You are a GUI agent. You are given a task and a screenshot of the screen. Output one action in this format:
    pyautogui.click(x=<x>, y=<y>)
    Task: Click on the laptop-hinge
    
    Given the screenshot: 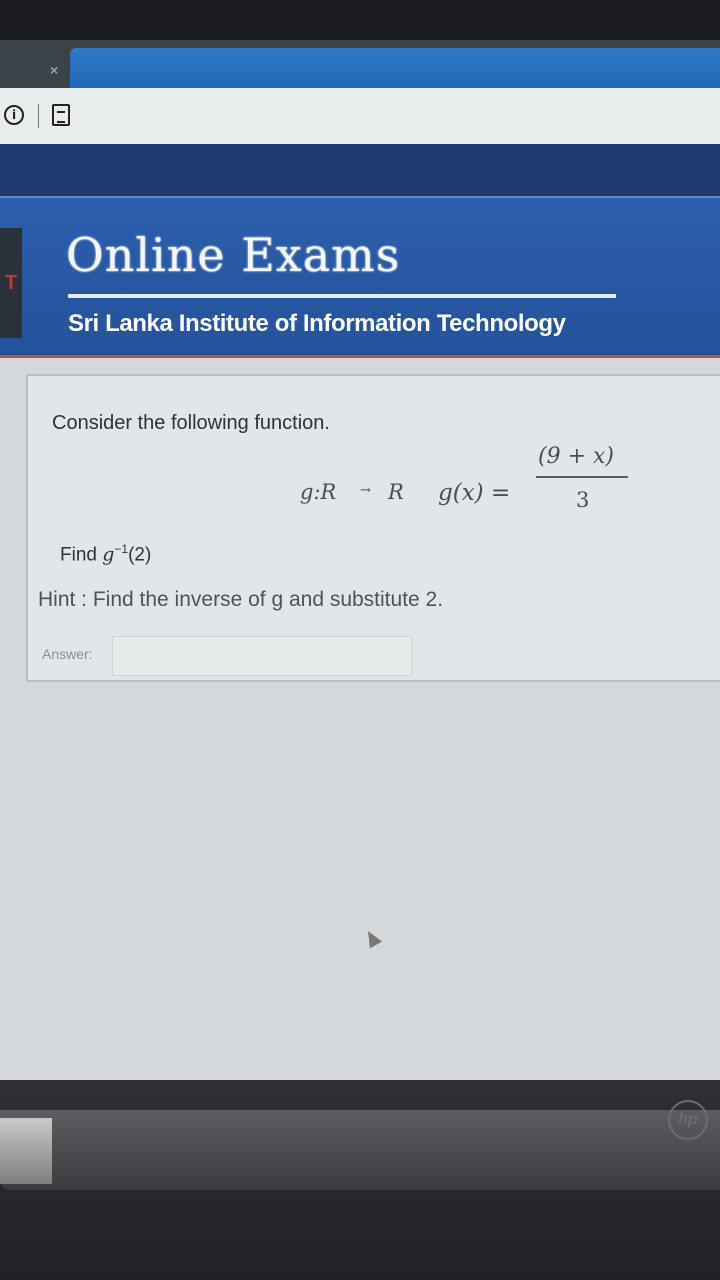 What is the action you would take?
    pyautogui.click(x=360, y=1150)
    